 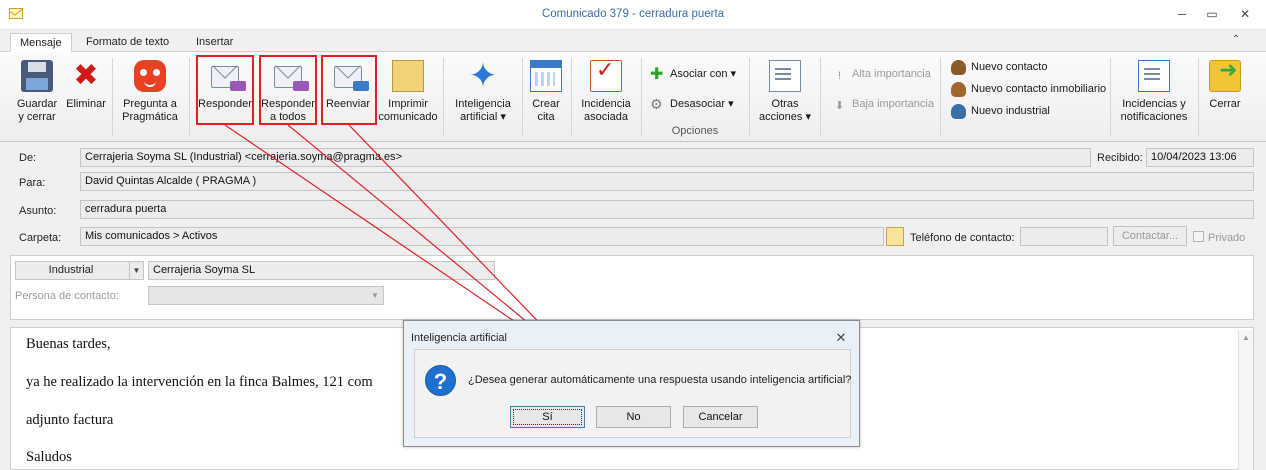 I want to click on guardar-y-cerrar-button: Guardar y cerrar, so click(x=37, y=92).